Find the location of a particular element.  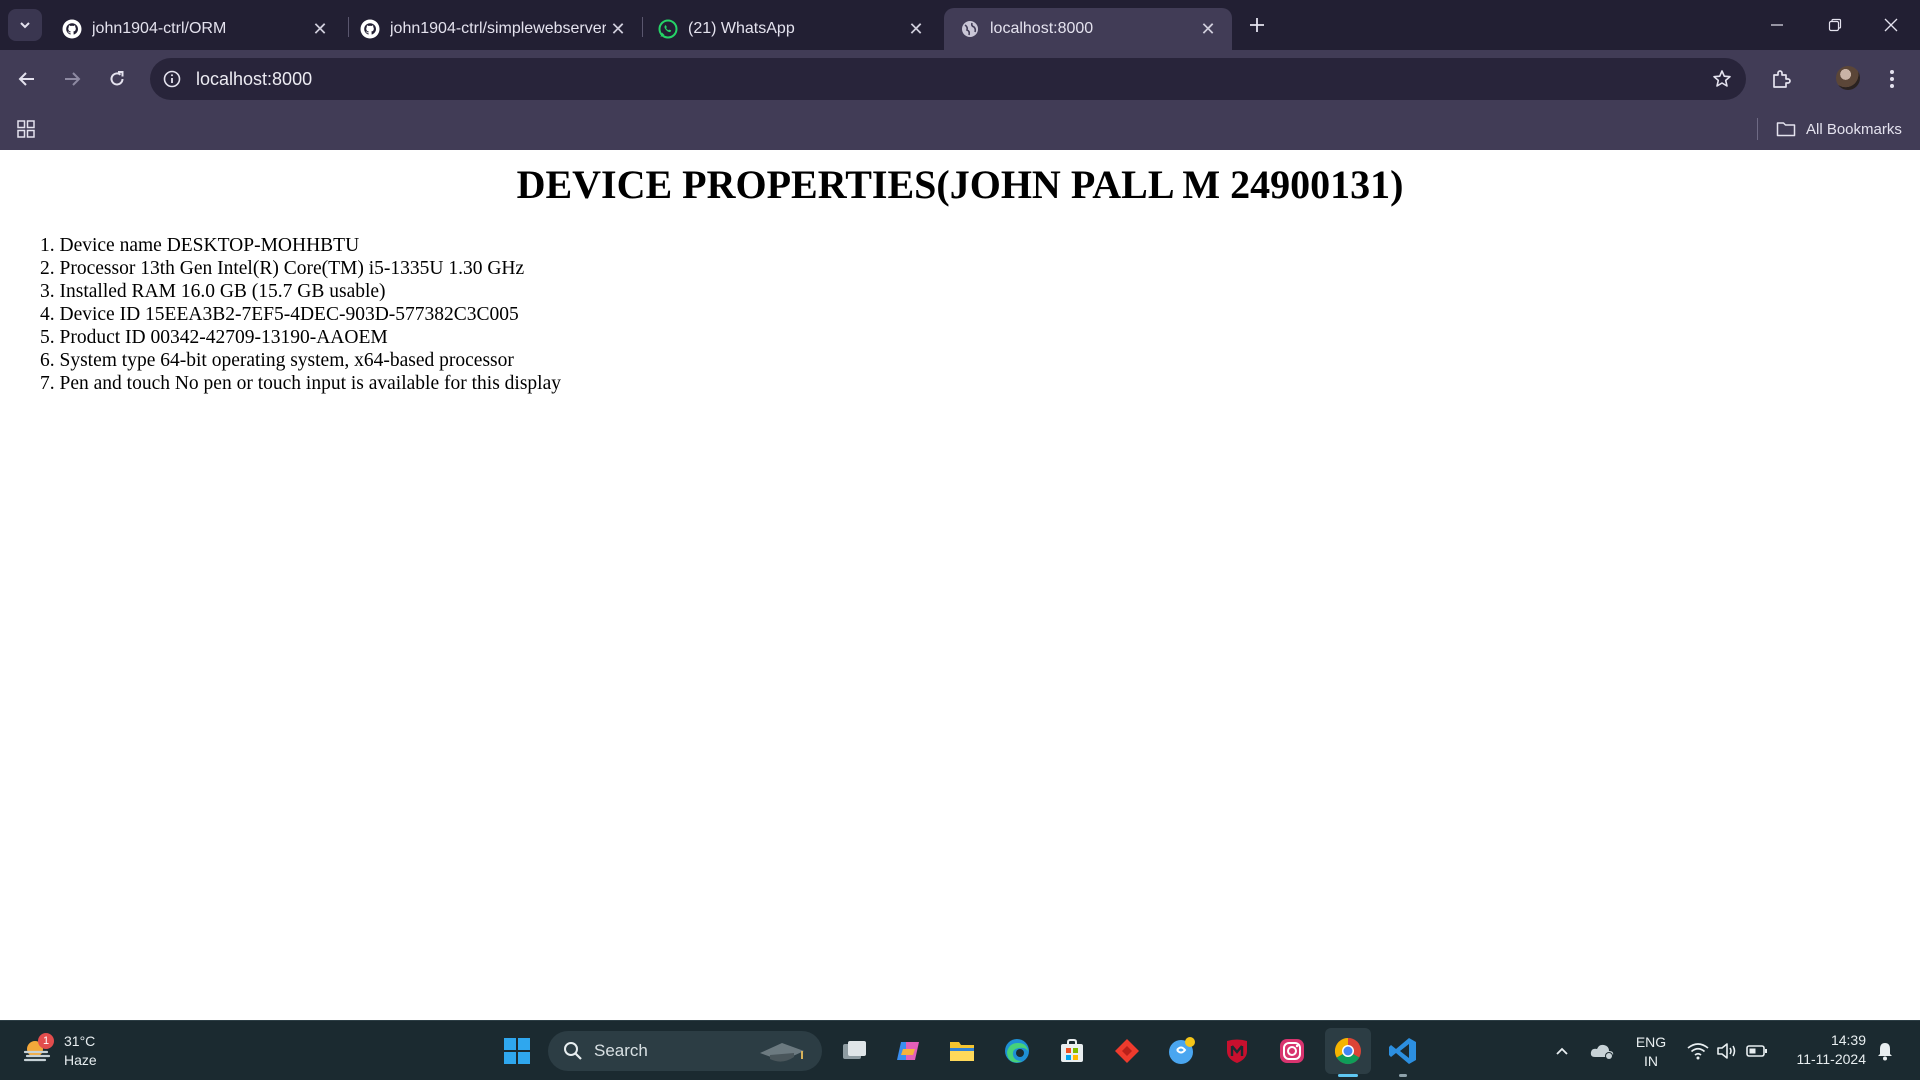

reload-icon is located at coordinates (117, 78).